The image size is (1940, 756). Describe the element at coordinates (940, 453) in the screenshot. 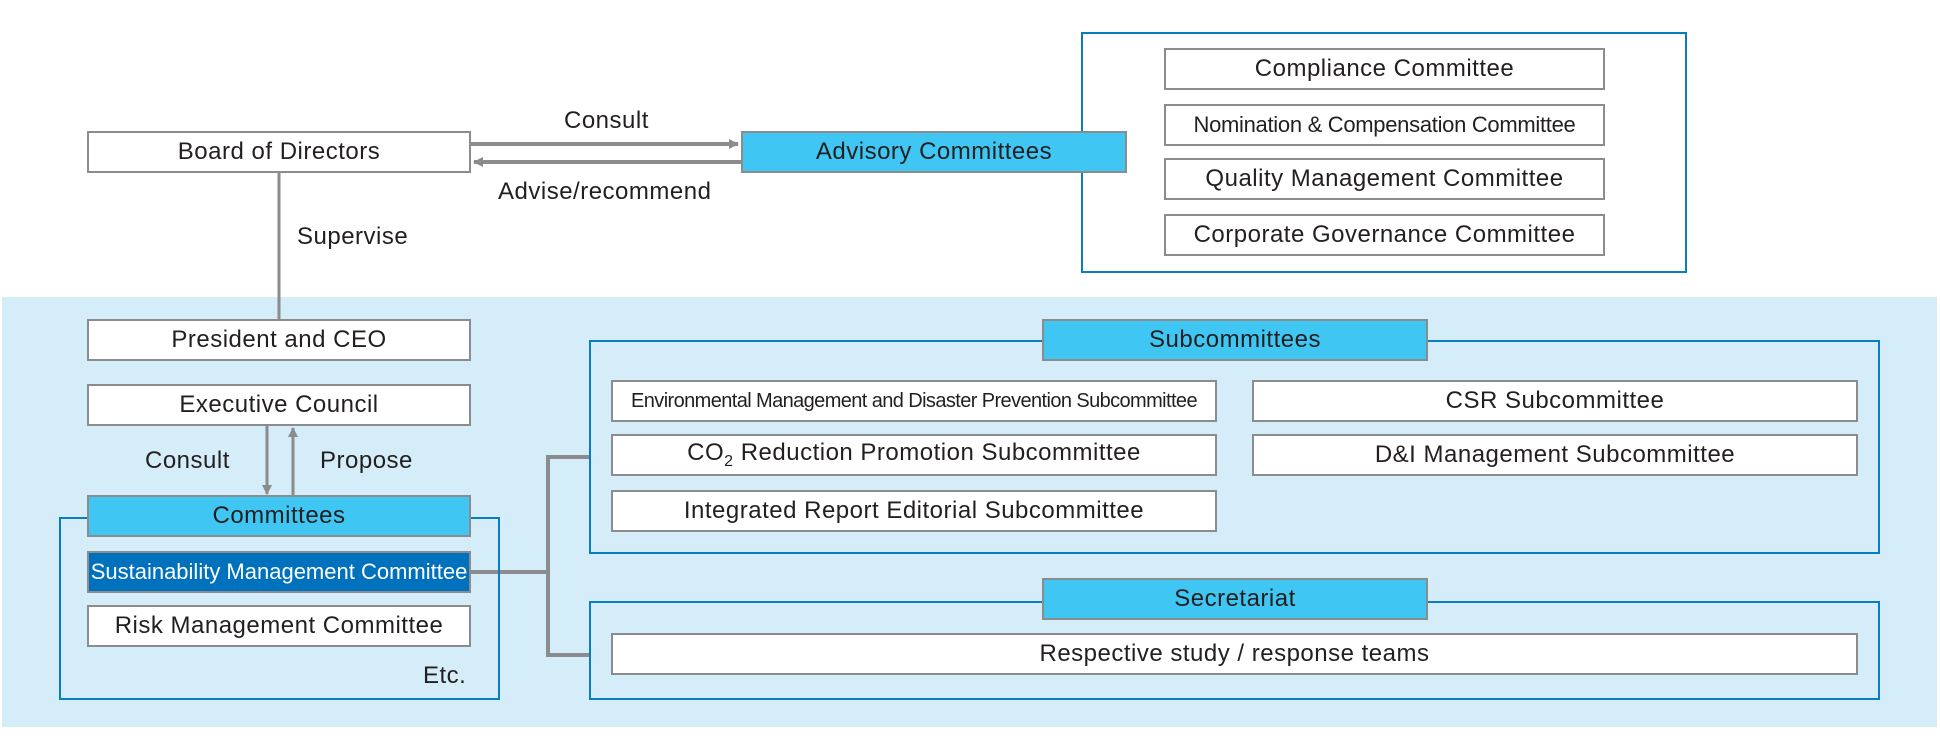

I see `co2-suffix: Reduction Promotion Subcommittee` at that location.